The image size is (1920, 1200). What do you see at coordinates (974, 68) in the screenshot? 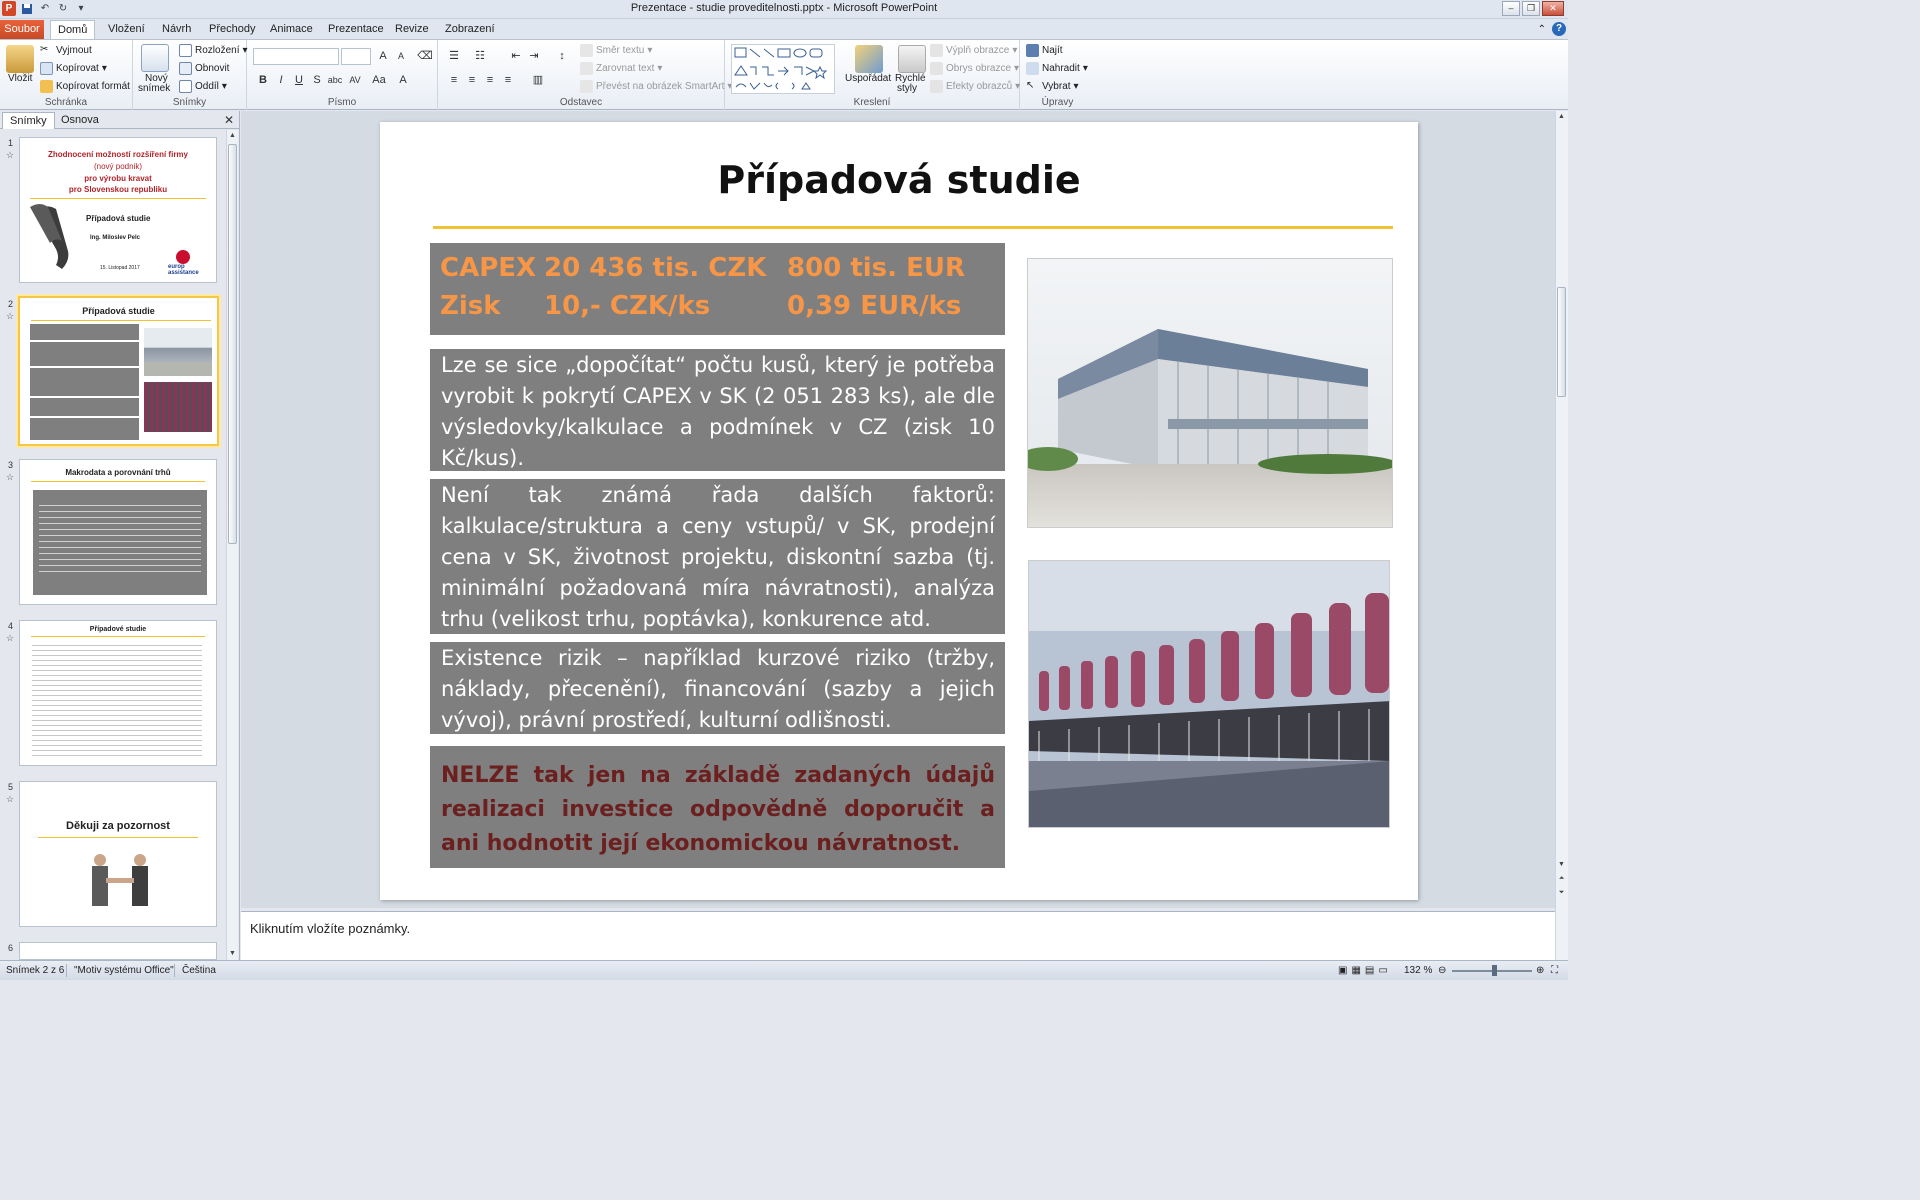
I see `shape-outline-button: Obrys obrazce ▾` at bounding box center [974, 68].